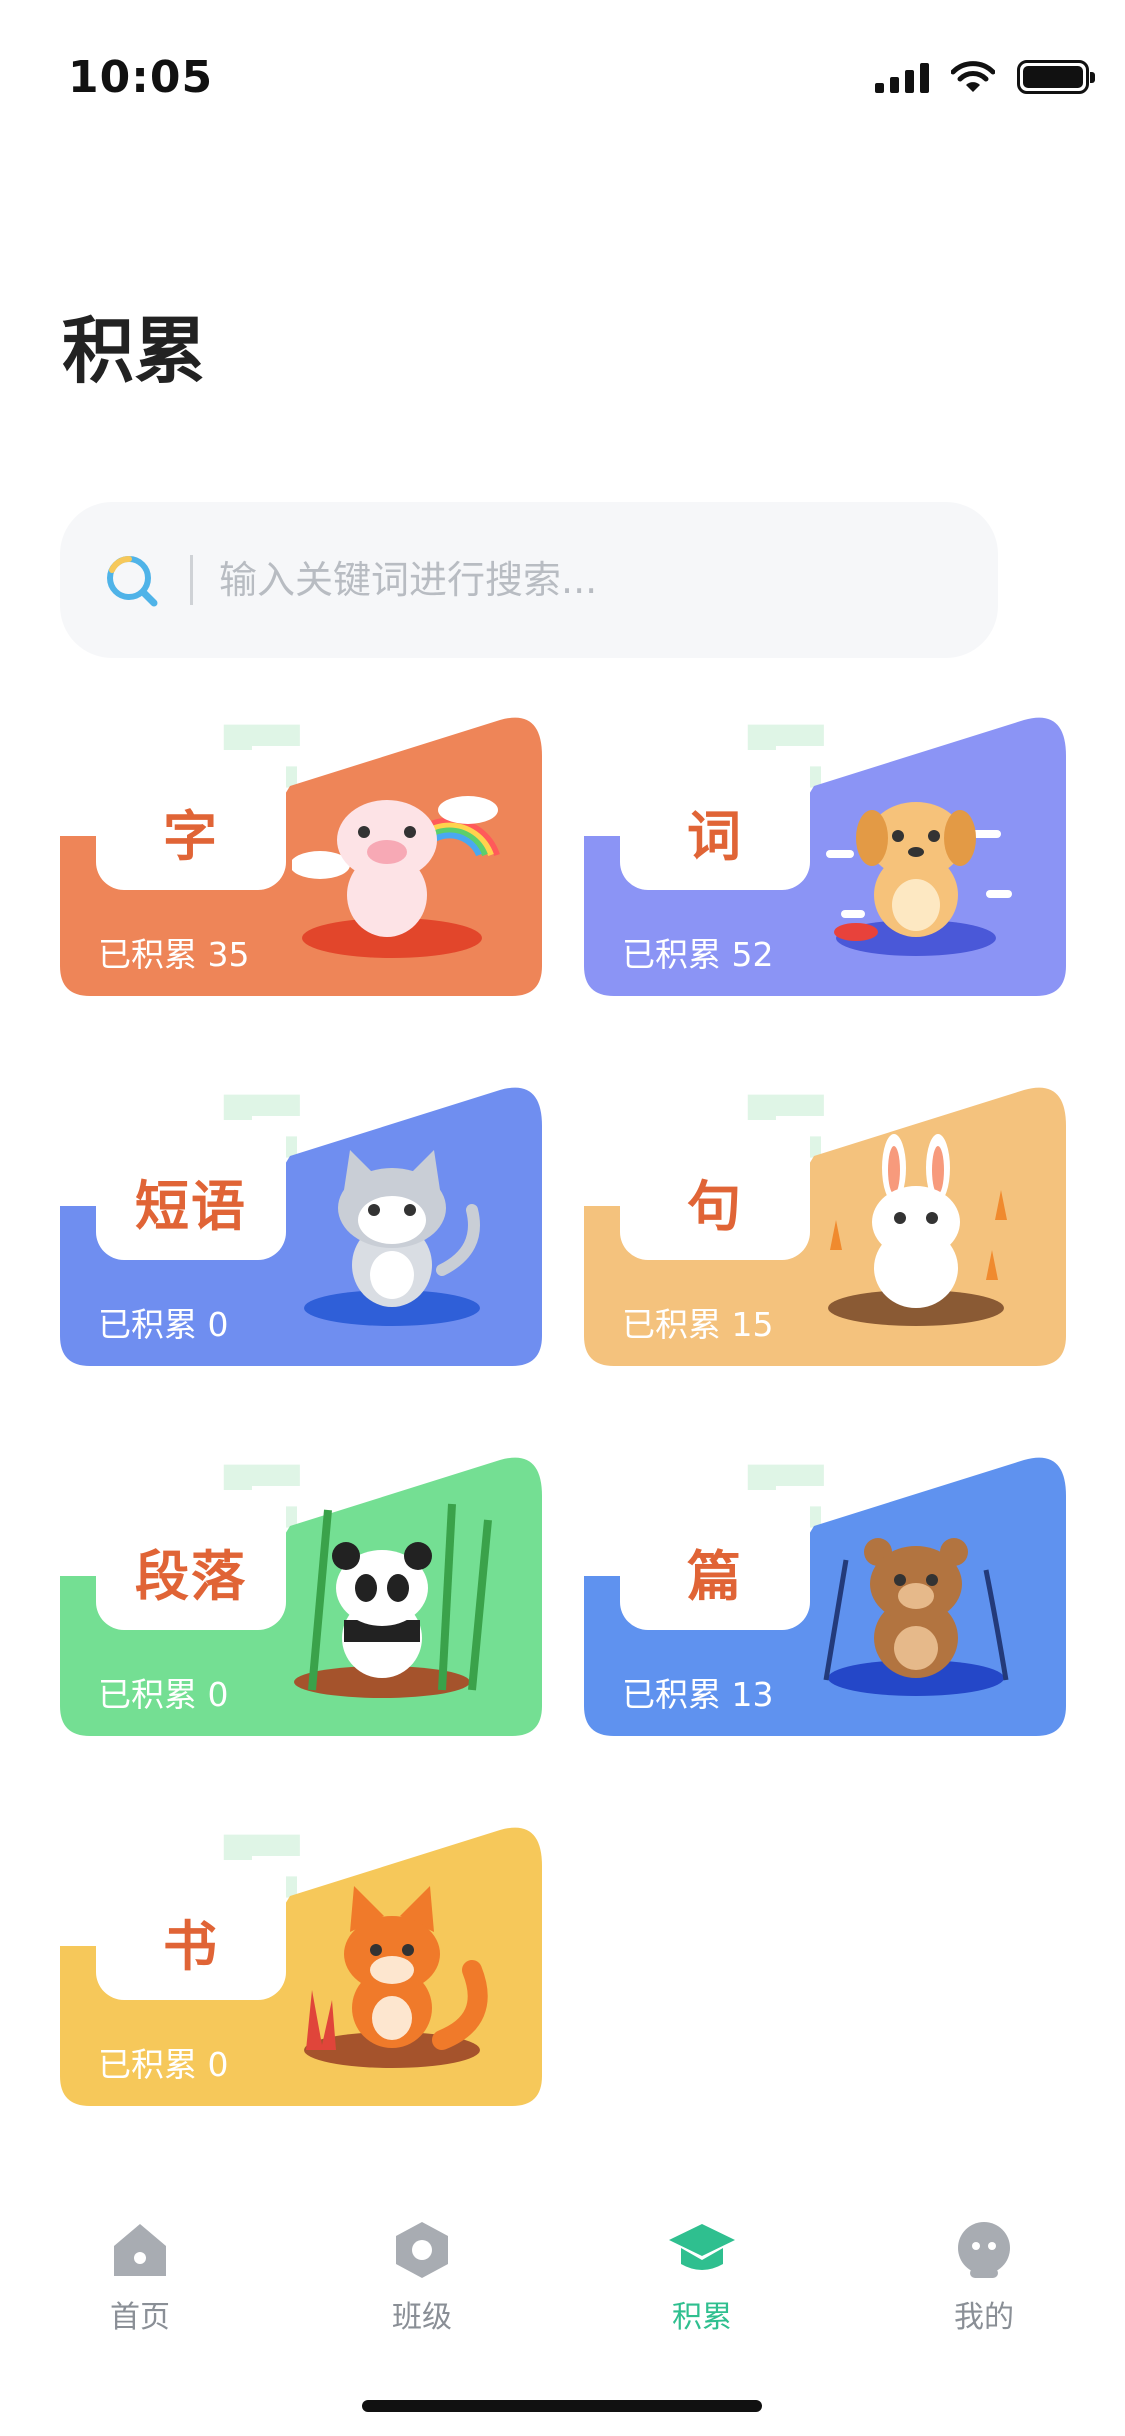 The height and width of the screenshot is (2436, 1125). What do you see at coordinates (191, 580) in the screenshot?
I see `search-divider` at bounding box center [191, 580].